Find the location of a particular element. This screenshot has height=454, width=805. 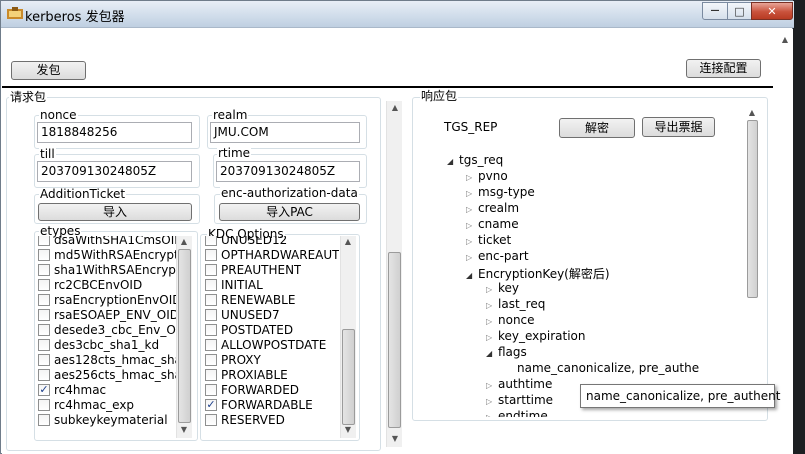

tree-scroll-thumb is located at coordinates (752, 209).